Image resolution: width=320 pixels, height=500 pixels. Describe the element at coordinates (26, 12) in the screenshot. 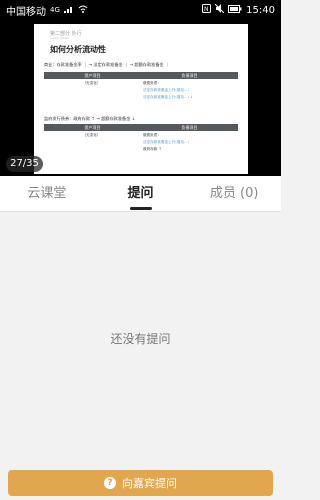

I see `carrier-label: 中国移动` at that location.